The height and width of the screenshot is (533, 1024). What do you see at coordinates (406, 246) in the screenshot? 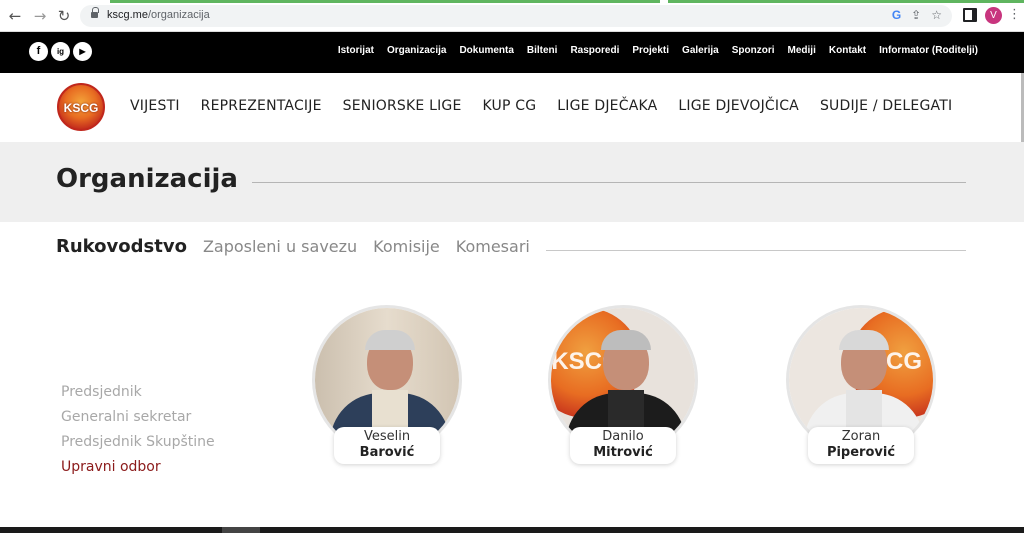
I see `tab-komisije: Komisije` at bounding box center [406, 246].